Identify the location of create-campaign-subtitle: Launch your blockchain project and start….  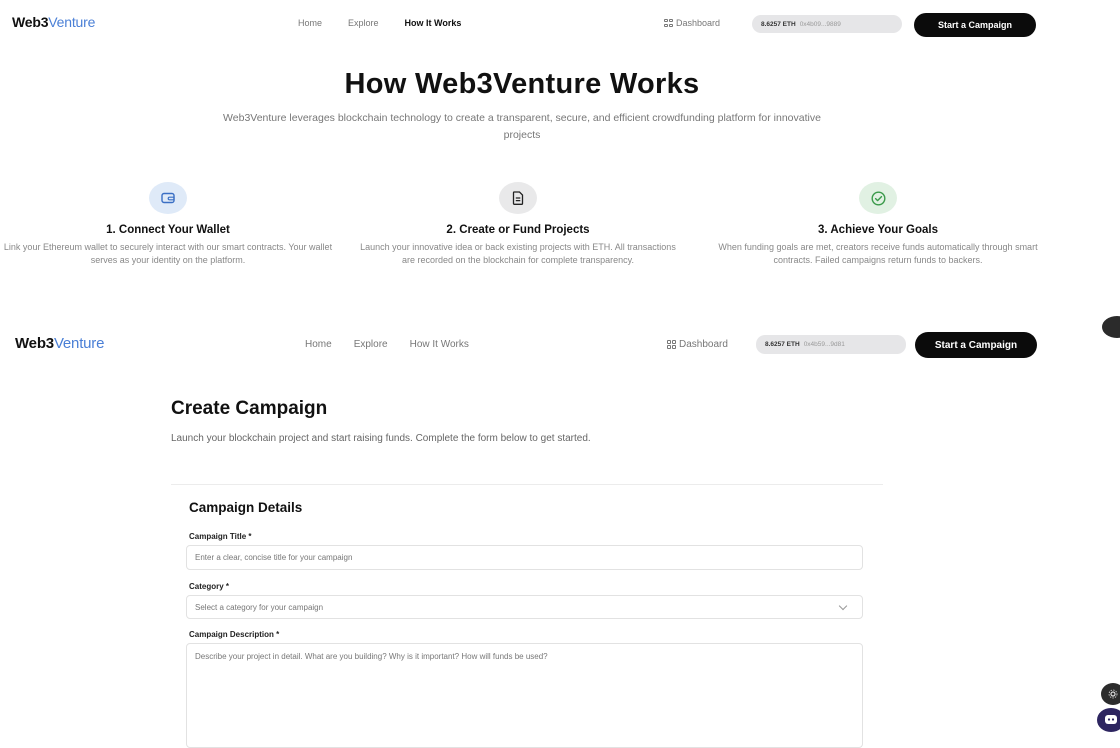
(381, 438).